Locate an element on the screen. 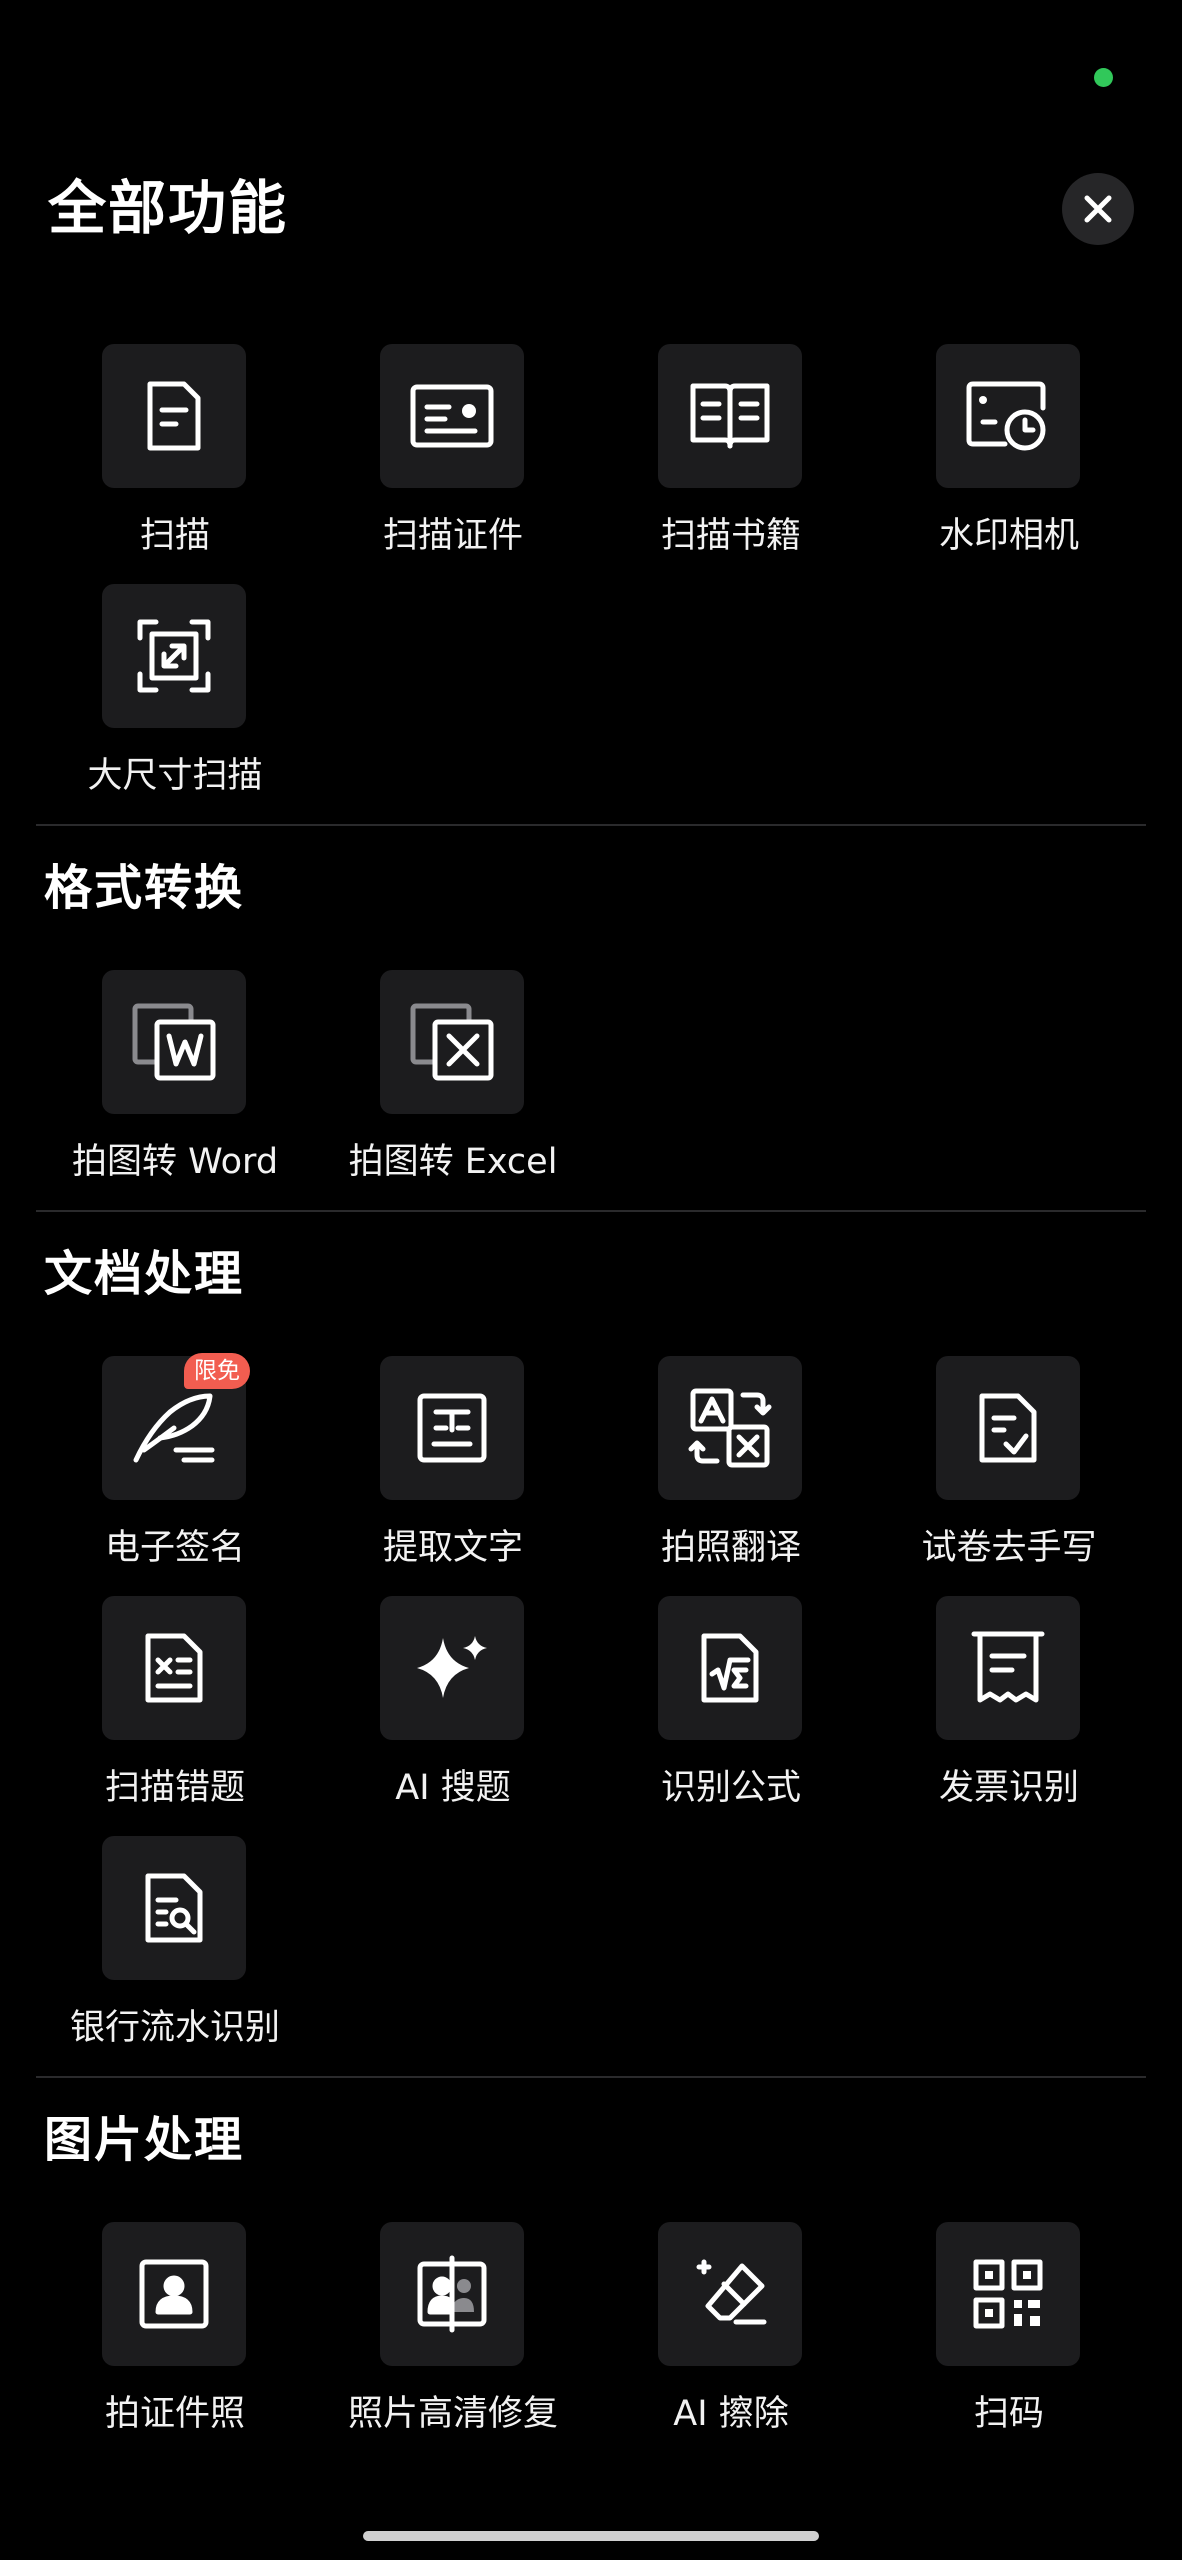  section-title-image: 图片处理 is located at coordinates (144, 2140).